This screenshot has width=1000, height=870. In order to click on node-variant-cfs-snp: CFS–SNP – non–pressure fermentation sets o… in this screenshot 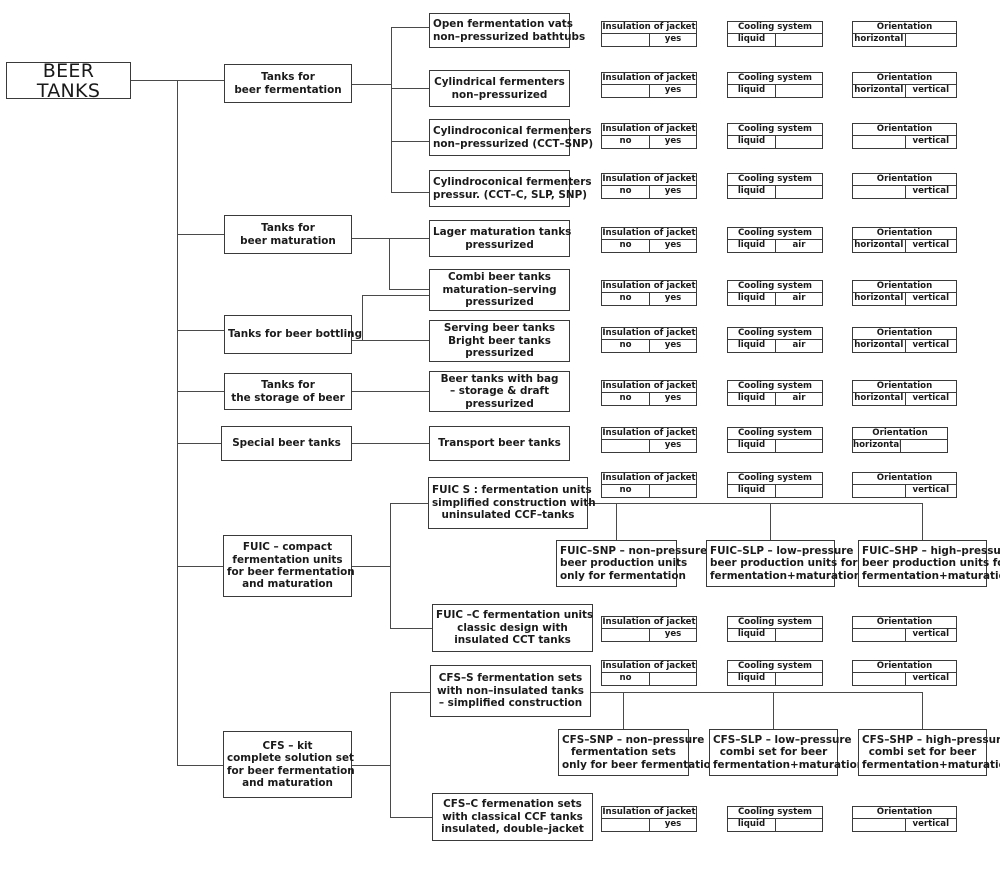, I will do `click(638, 752)`.